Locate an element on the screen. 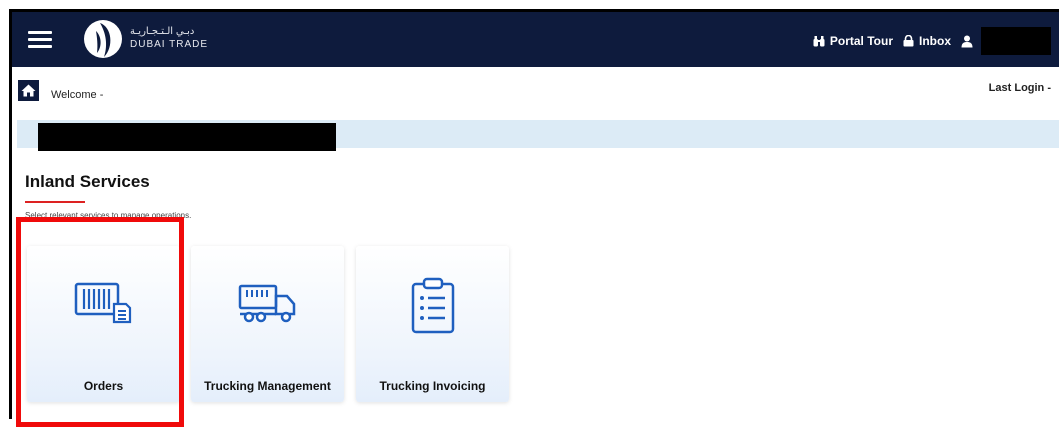  header-actions: Portal Tour Inbox is located at coordinates (932, 41).